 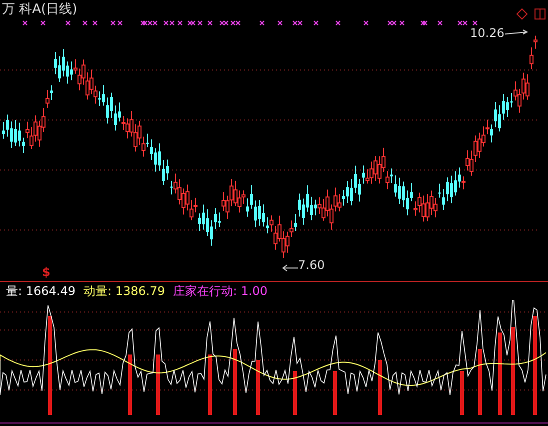 What do you see at coordinates (124, 292) in the screenshot?
I see `indicator-reading: 动量: 1386.79` at bounding box center [124, 292].